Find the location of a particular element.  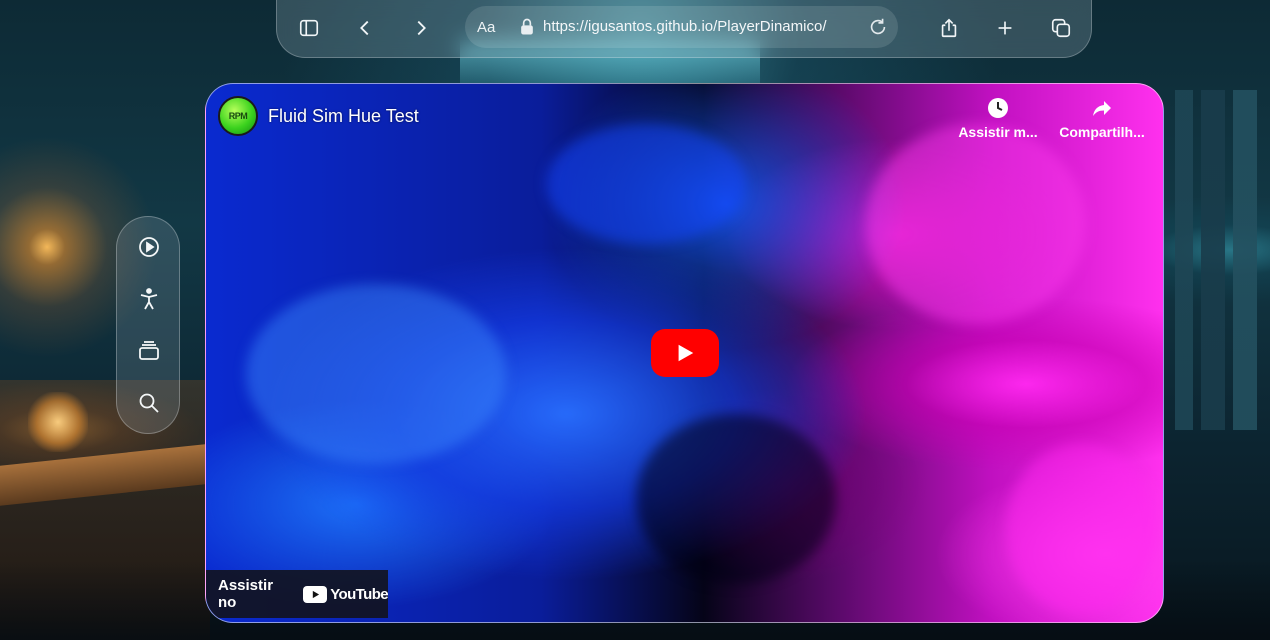

tabs-icon is located at coordinates (1061, 28).